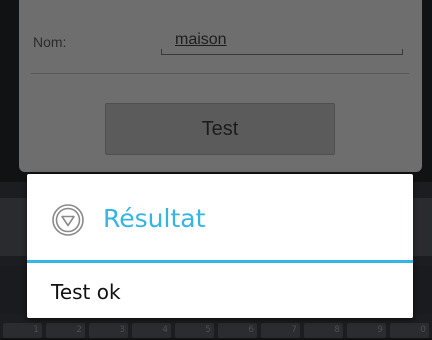 This screenshot has height=340, width=432. What do you see at coordinates (366, 330) in the screenshot?
I see `key-9: 9` at bounding box center [366, 330].